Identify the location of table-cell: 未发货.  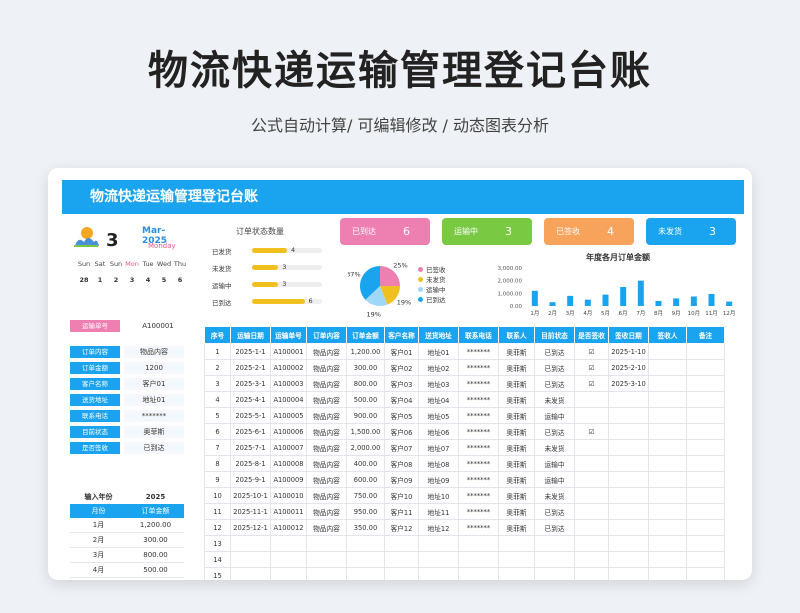
(554, 447).